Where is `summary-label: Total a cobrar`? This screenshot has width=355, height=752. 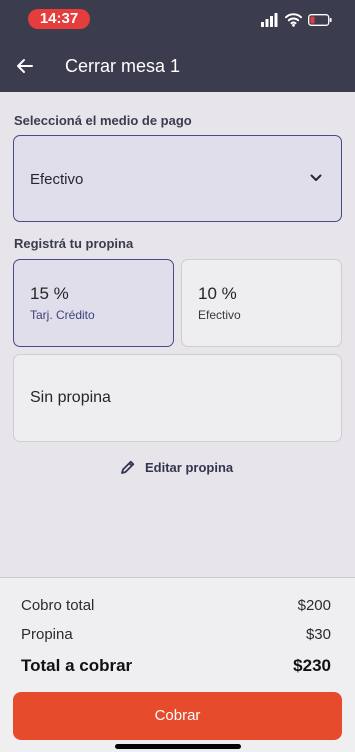
summary-label: Total a cobrar is located at coordinates (77, 665).